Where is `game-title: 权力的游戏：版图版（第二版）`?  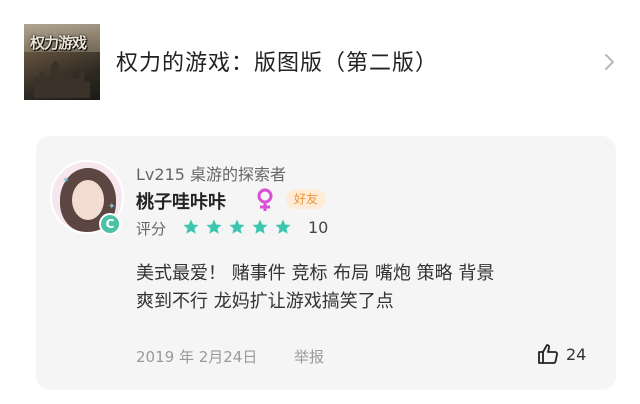
game-title: 权力的游戏：版图版（第二版） is located at coordinates (277, 61).